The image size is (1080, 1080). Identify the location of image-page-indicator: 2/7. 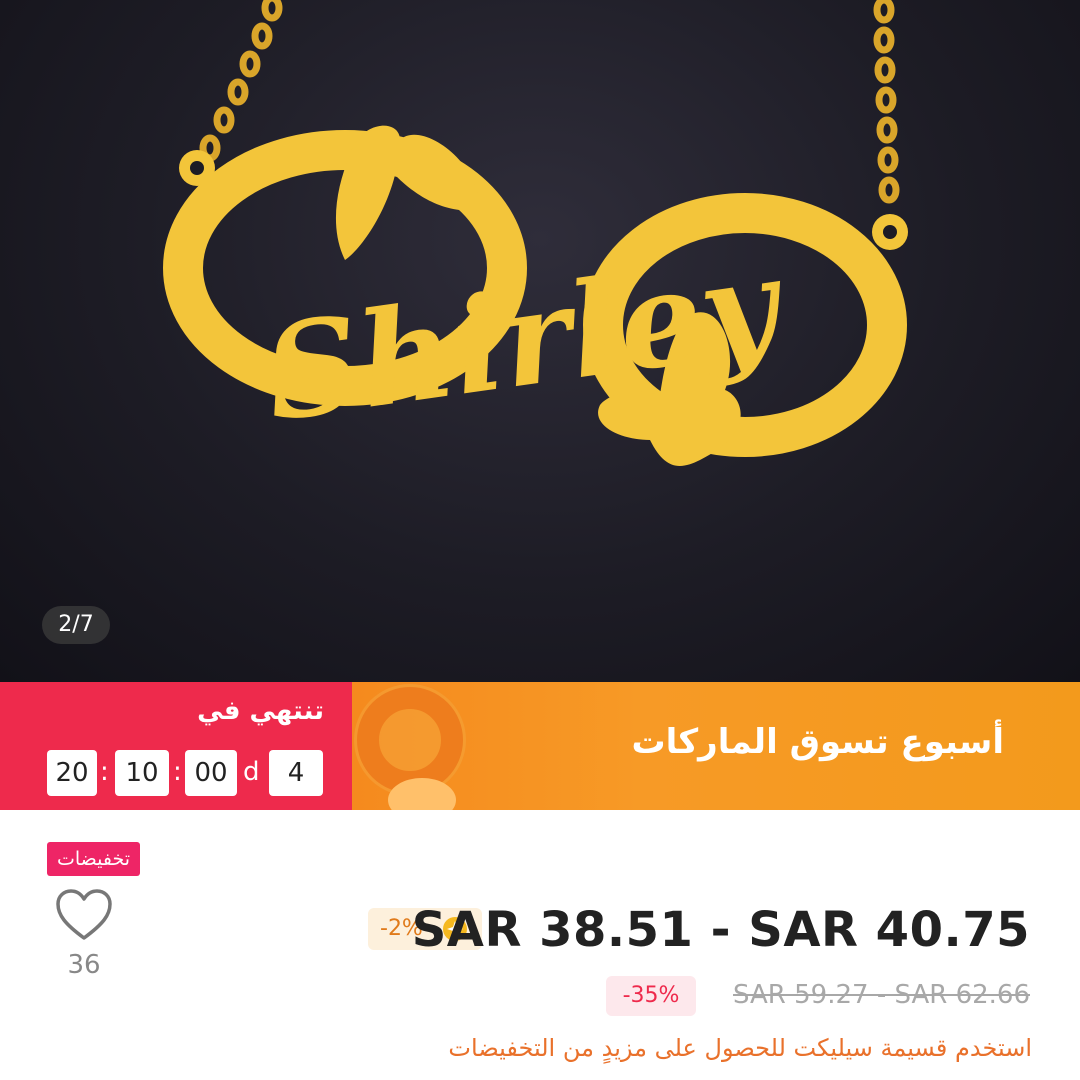
(76, 625).